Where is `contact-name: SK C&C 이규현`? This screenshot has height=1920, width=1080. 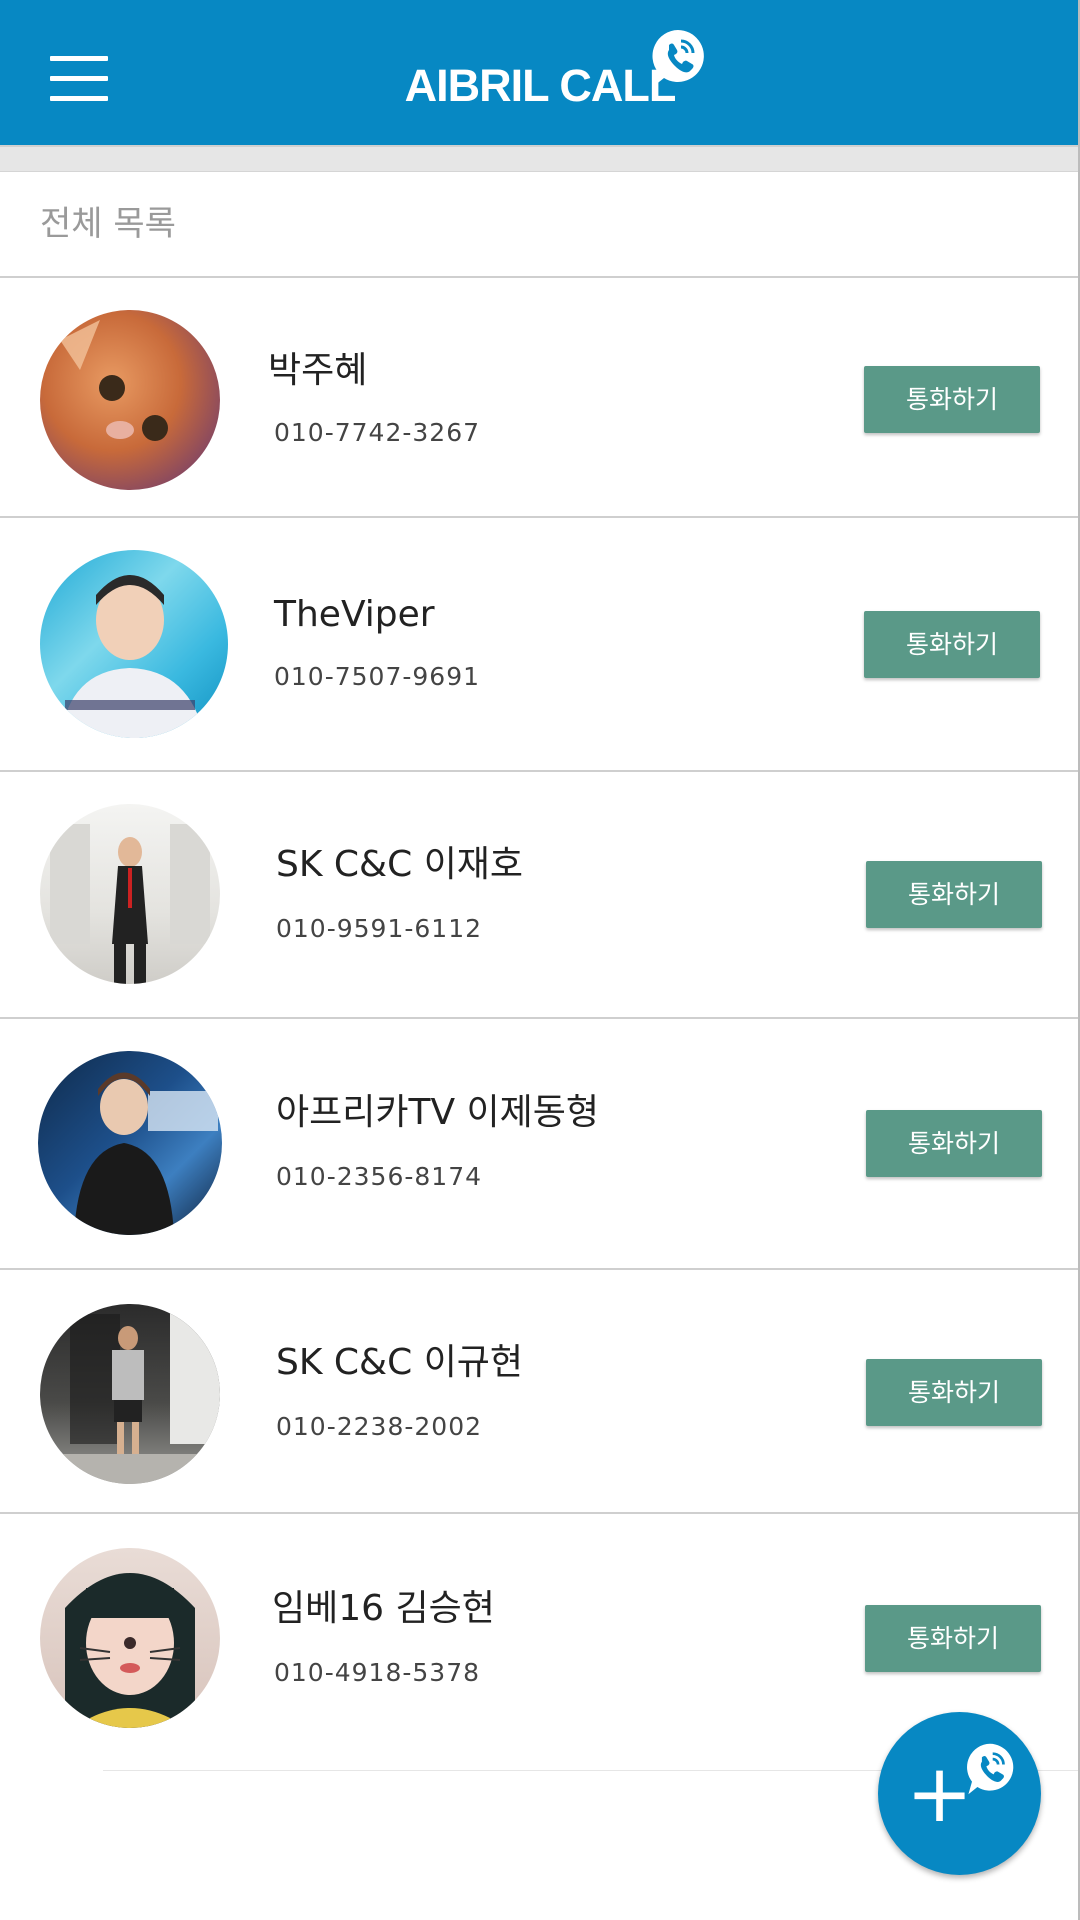 contact-name: SK C&C 이규현 is located at coordinates (400, 1362).